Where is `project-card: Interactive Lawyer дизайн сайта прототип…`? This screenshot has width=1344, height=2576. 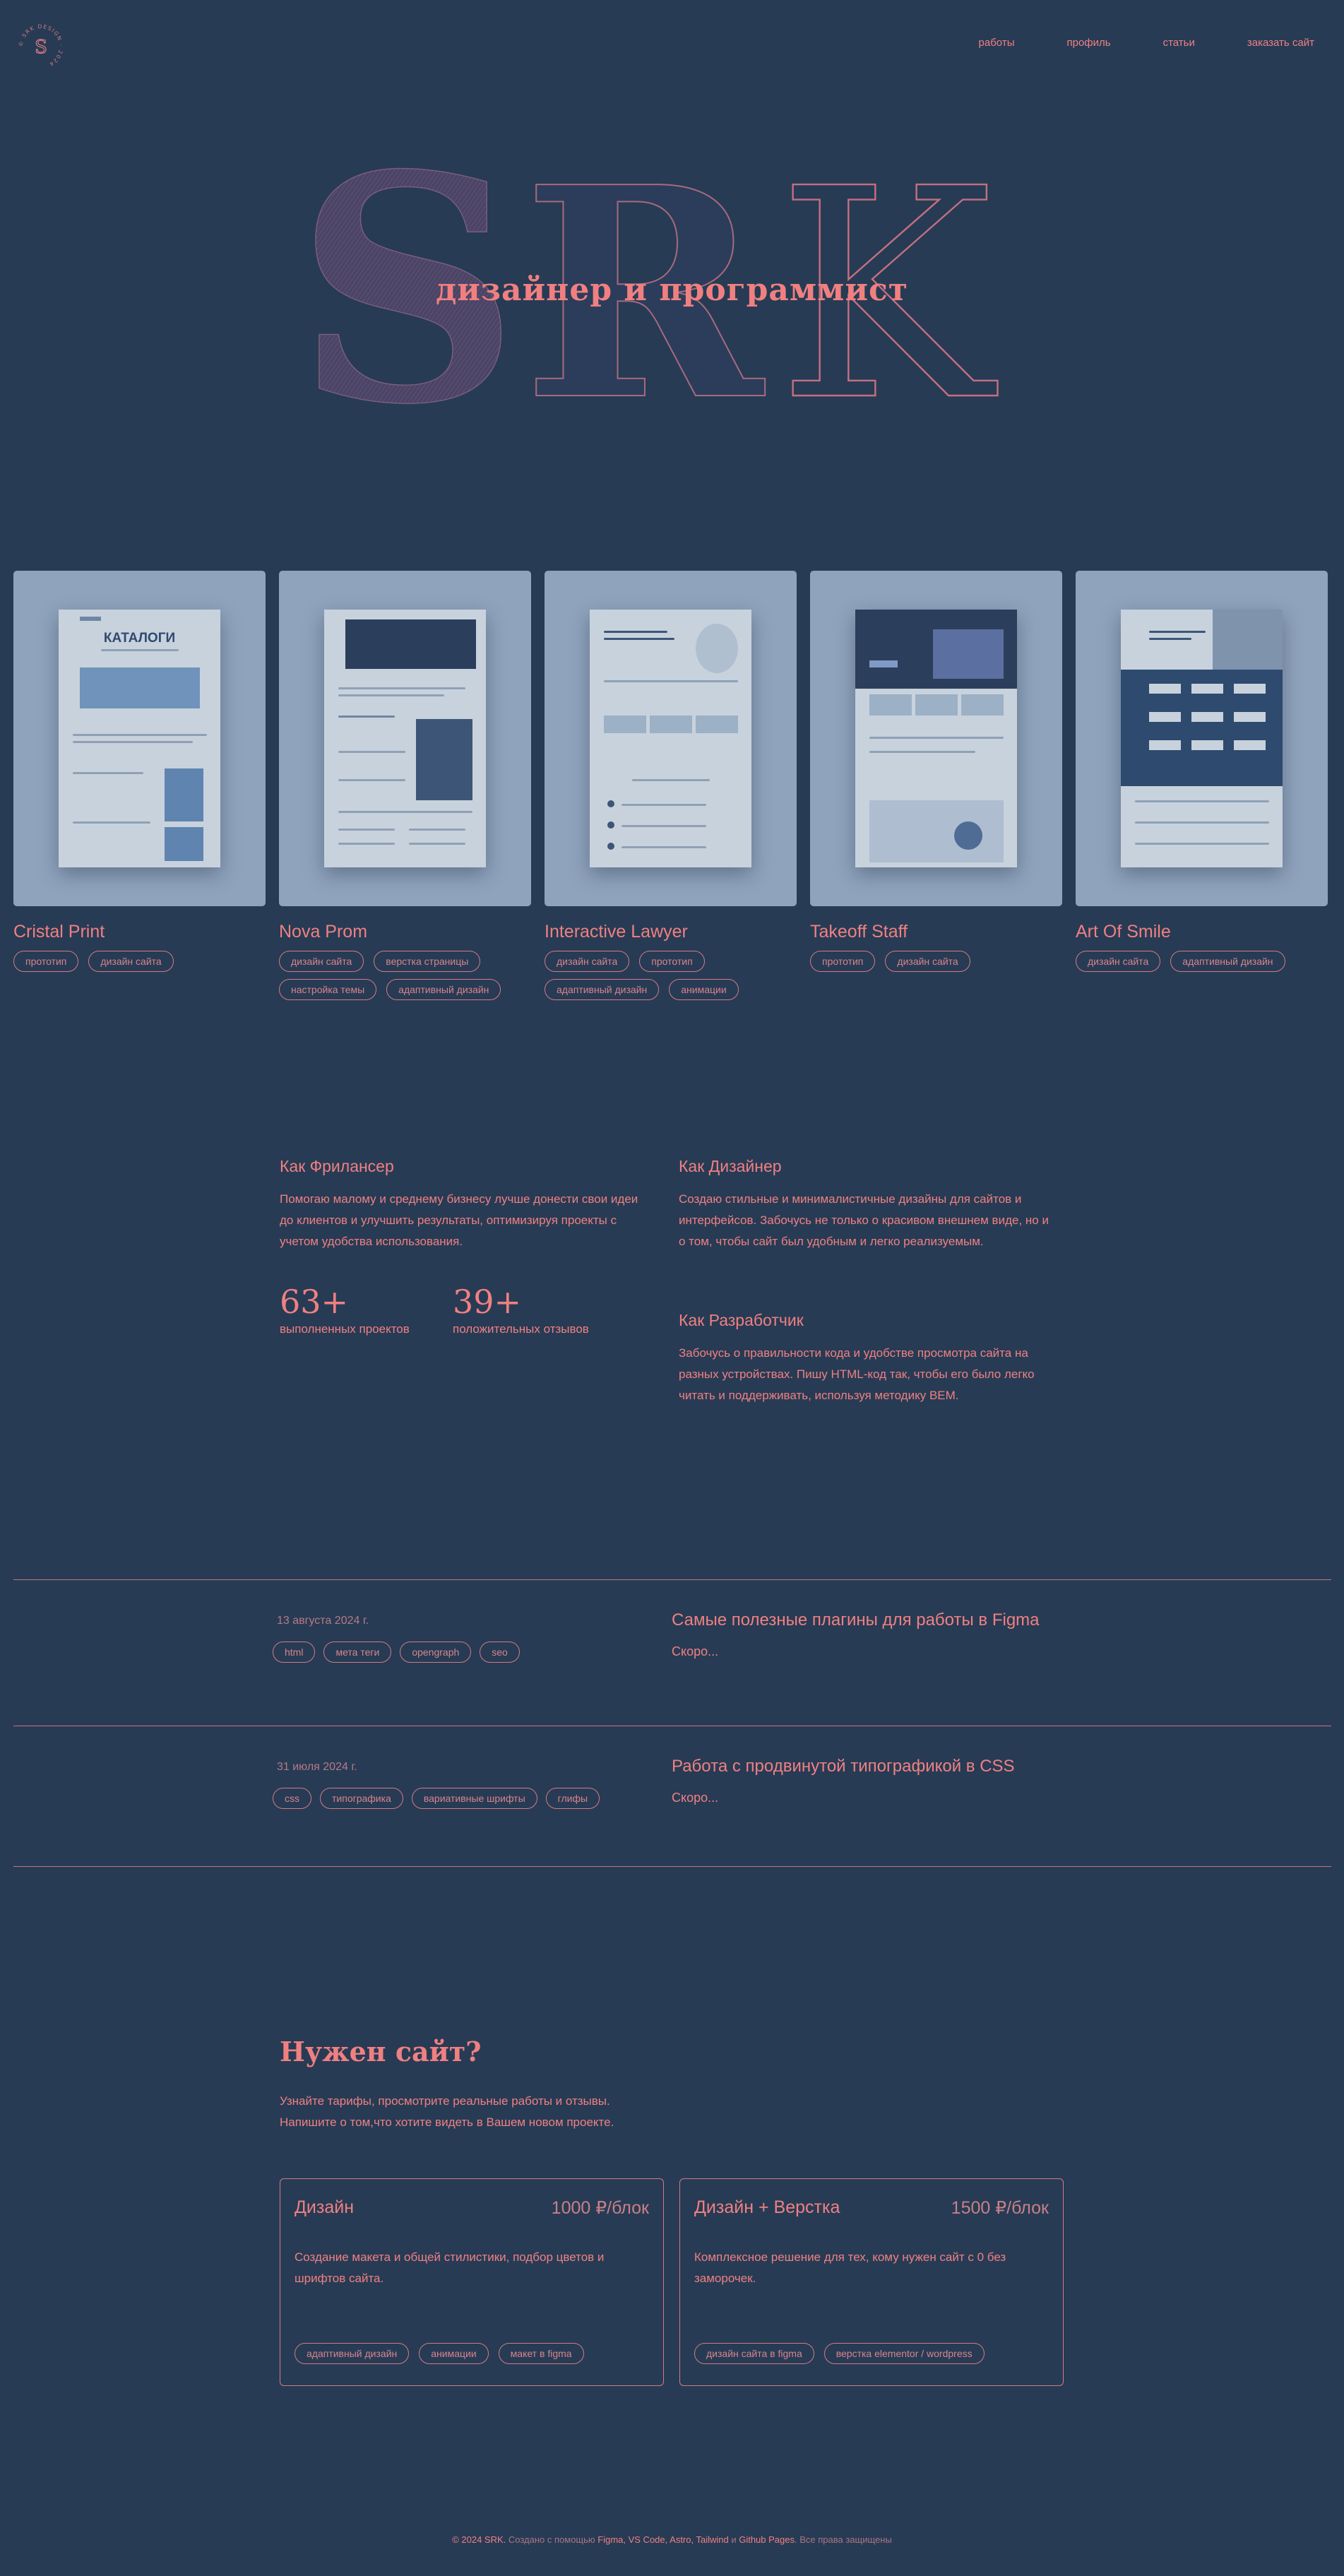
project-card: Interactive Lawyer дизайн сайта прототип… is located at coordinates (671, 785).